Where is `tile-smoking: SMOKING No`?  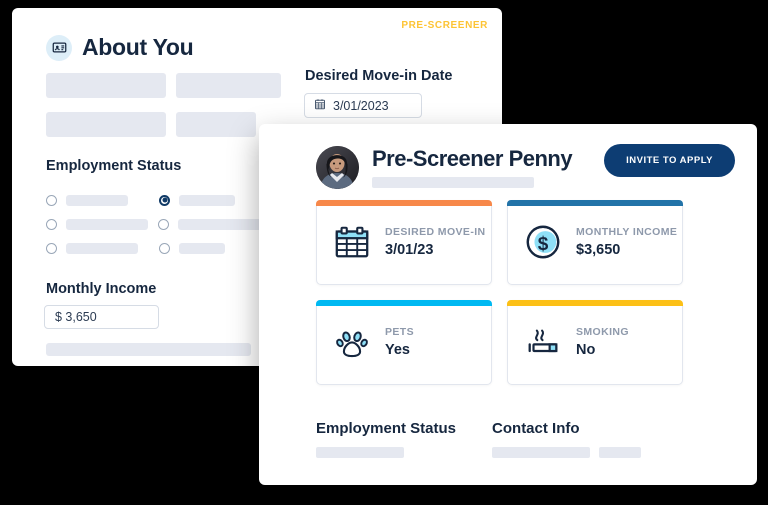 tile-smoking: SMOKING No is located at coordinates (595, 342).